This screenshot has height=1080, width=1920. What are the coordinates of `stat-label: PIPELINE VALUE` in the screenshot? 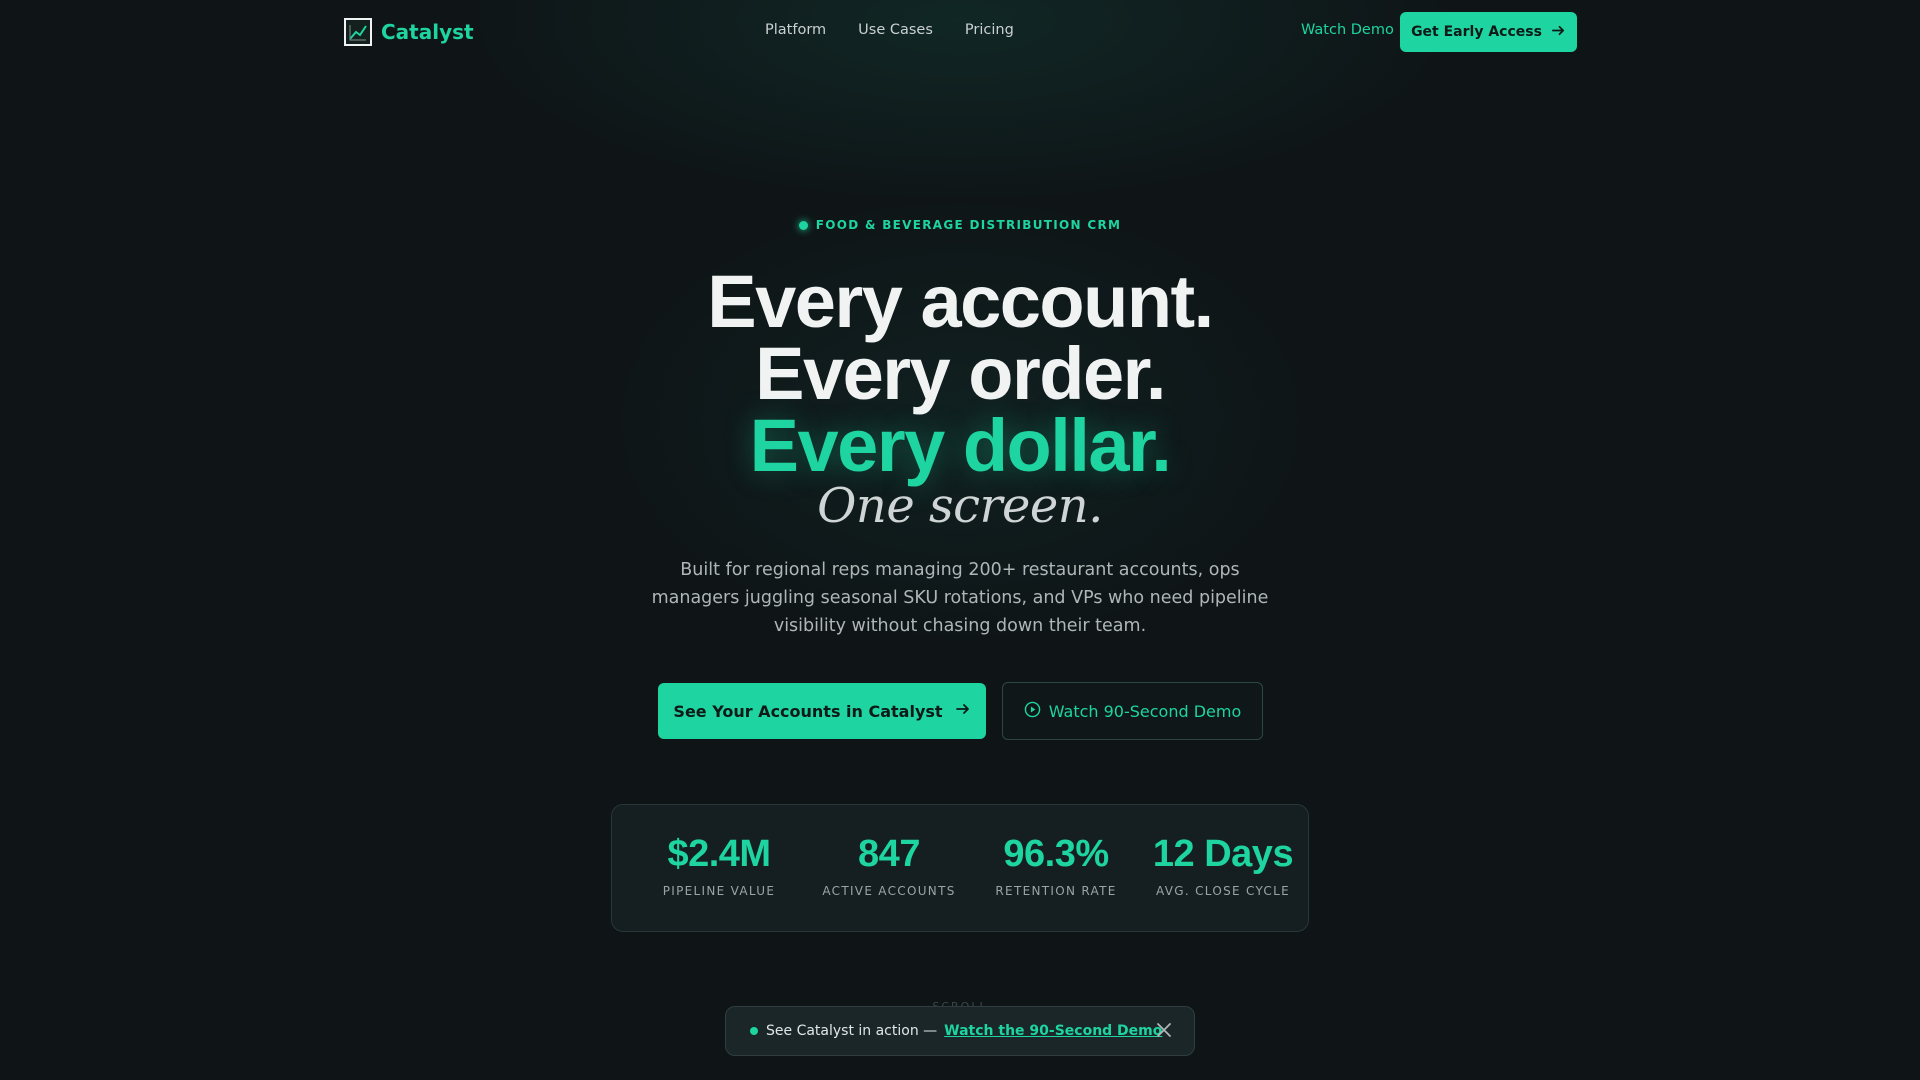 It's located at (719, 891).